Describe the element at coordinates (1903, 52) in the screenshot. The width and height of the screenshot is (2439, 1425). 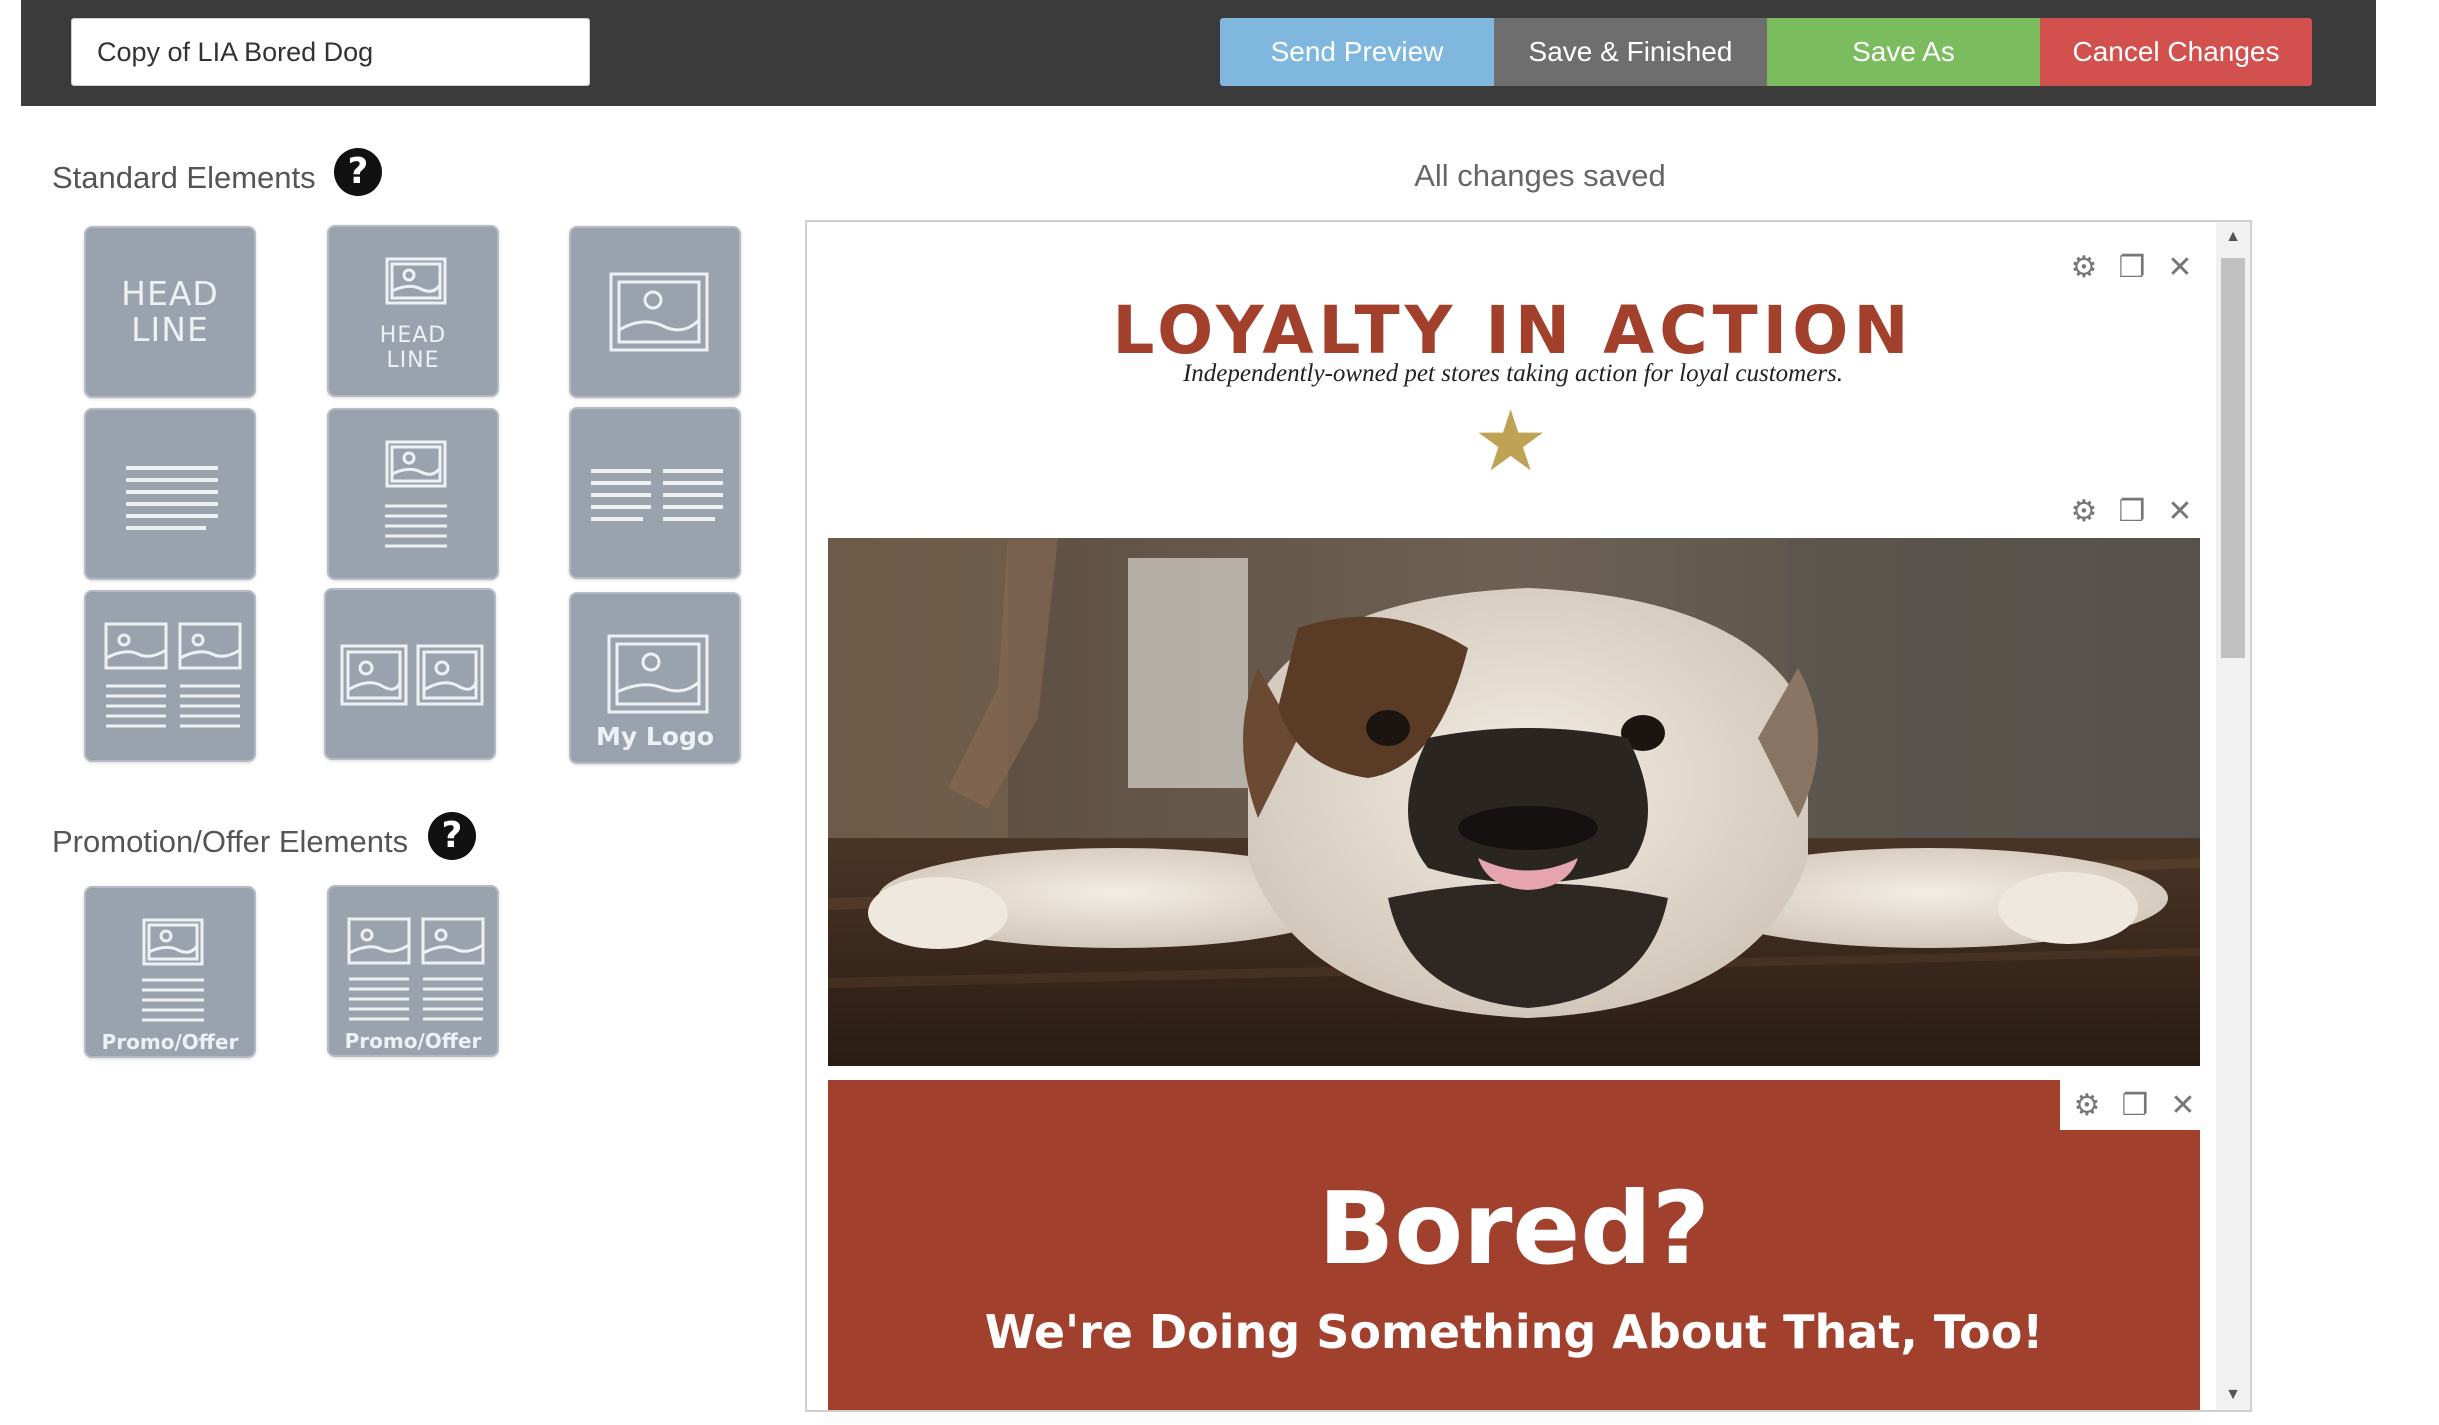
I see `save-as-button: Save As` at that location.